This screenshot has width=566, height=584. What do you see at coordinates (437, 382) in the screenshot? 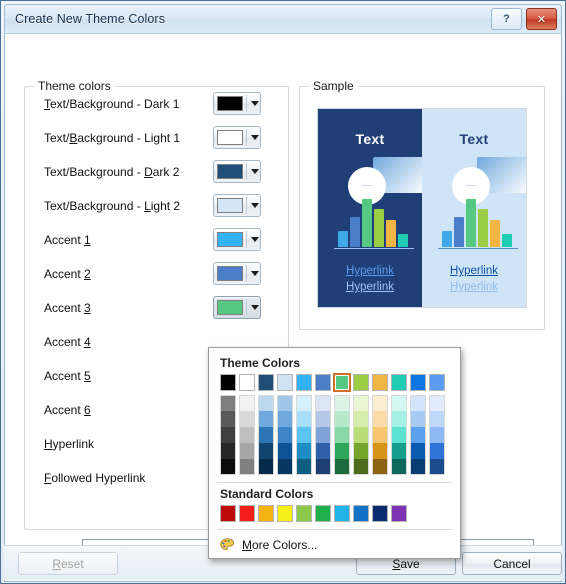
I see `theme-swatch-12-base` at bounding box center [437, 382].